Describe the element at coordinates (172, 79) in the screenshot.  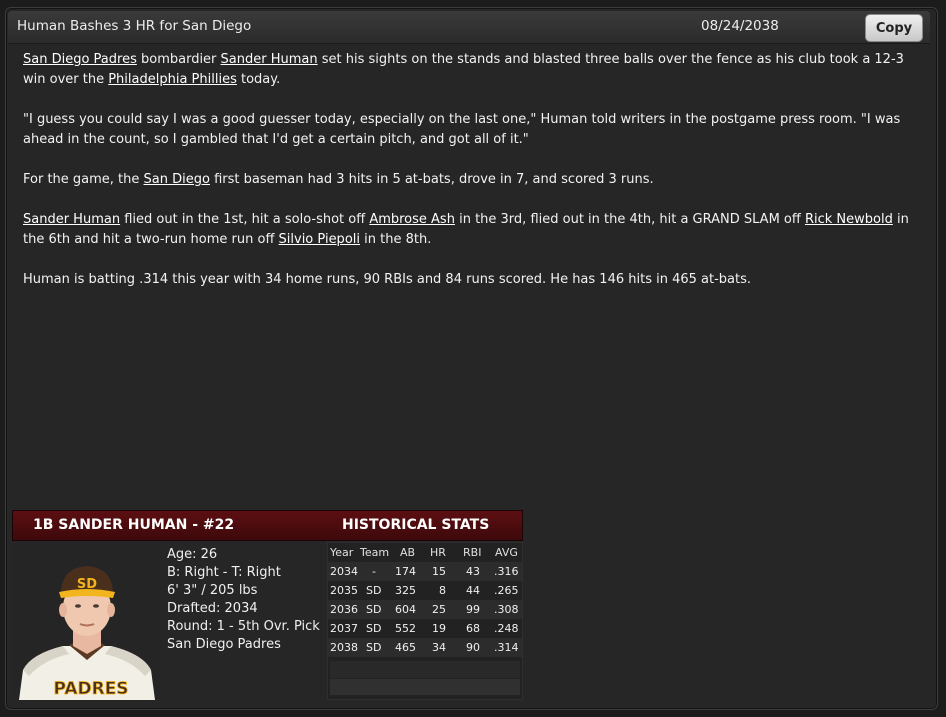
I see `article-link: Philadelphia Phillies` at that location.